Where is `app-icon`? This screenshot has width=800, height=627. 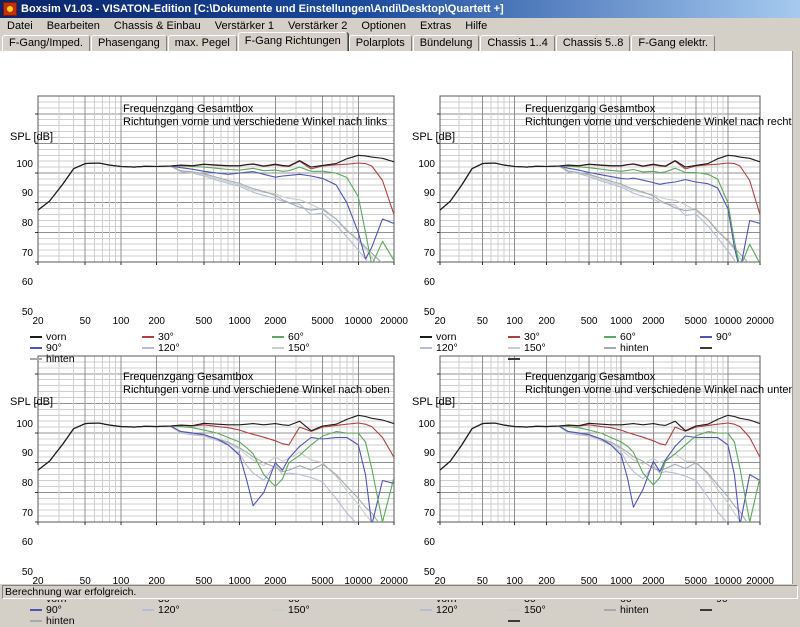
app-icon is located at coordinates (10, 9).